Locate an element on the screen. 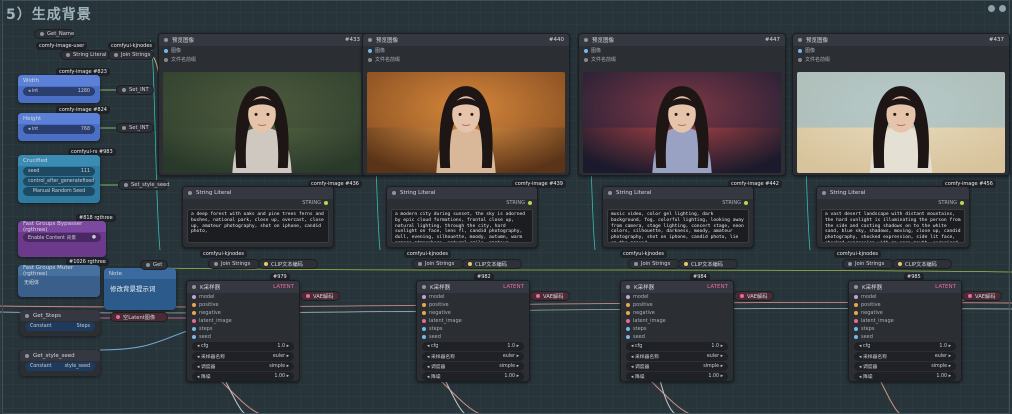  preview-image-node: 预览图像 #437 图像 文件名前缀 is located at coordinates (901, 104).